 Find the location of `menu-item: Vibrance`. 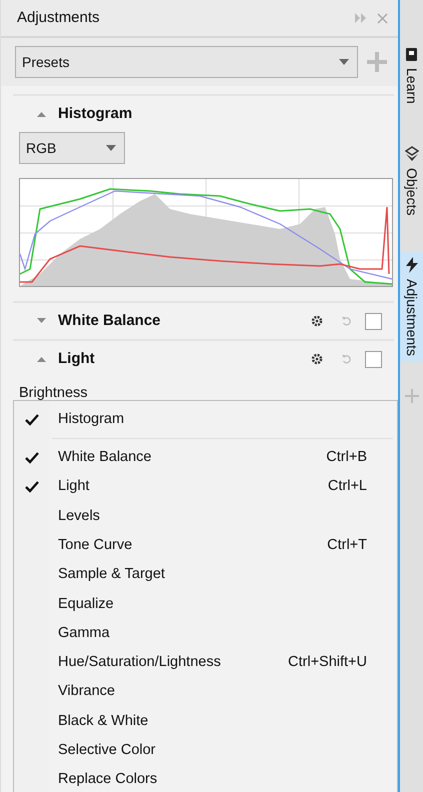

menu-item: Vibrance is located at coordinates (205, 692).